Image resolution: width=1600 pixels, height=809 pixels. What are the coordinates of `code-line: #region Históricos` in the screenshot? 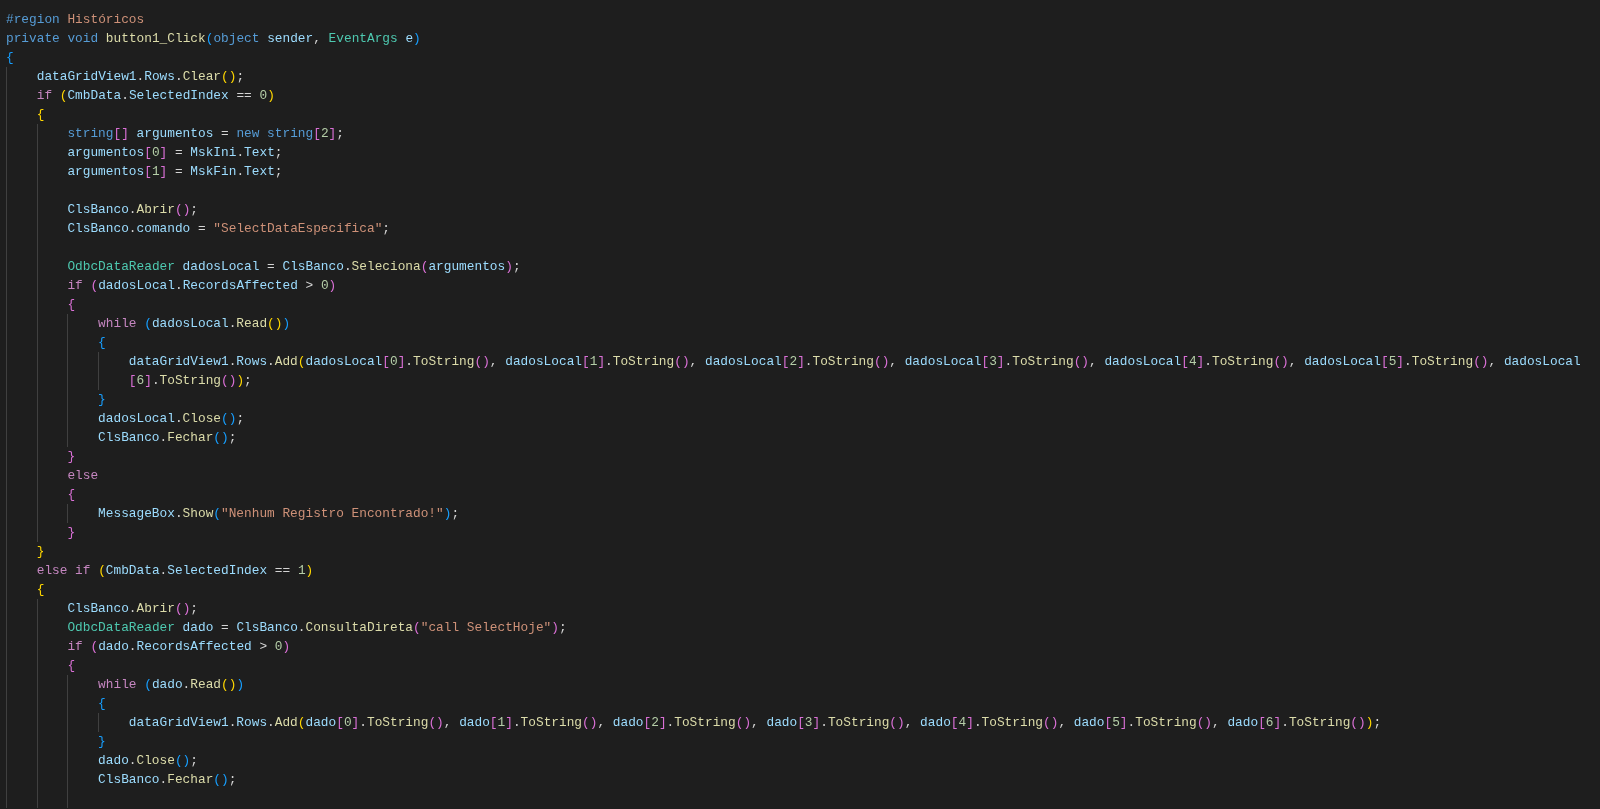 It's located at (75, 20).